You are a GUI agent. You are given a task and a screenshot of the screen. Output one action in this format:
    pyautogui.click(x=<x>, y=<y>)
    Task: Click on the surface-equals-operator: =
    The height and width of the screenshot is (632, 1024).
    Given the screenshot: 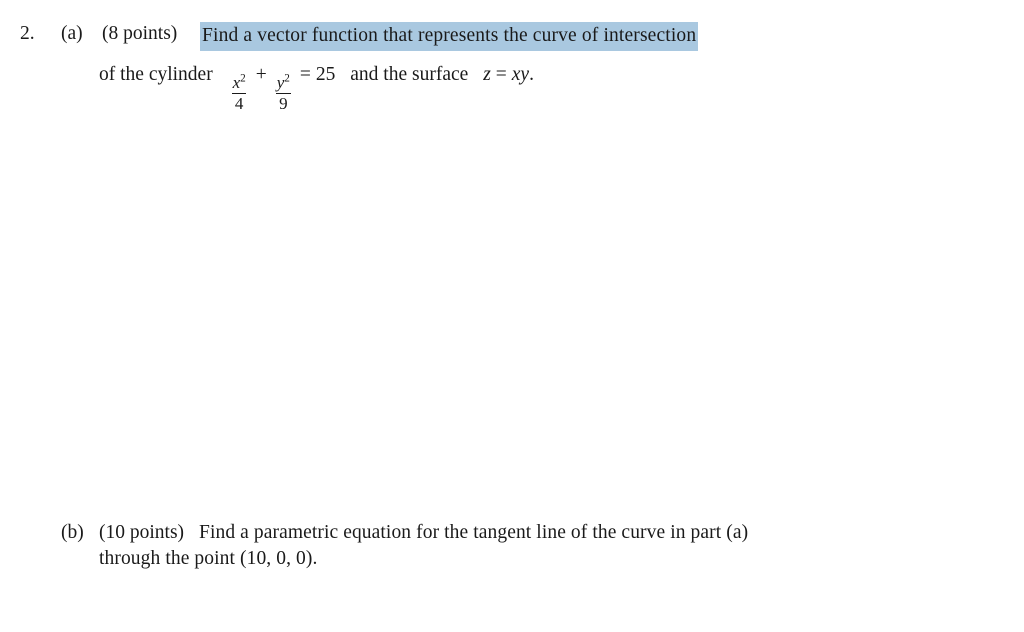 What is the action you would take?
    pyautogui.click(x=501, y=74)
    